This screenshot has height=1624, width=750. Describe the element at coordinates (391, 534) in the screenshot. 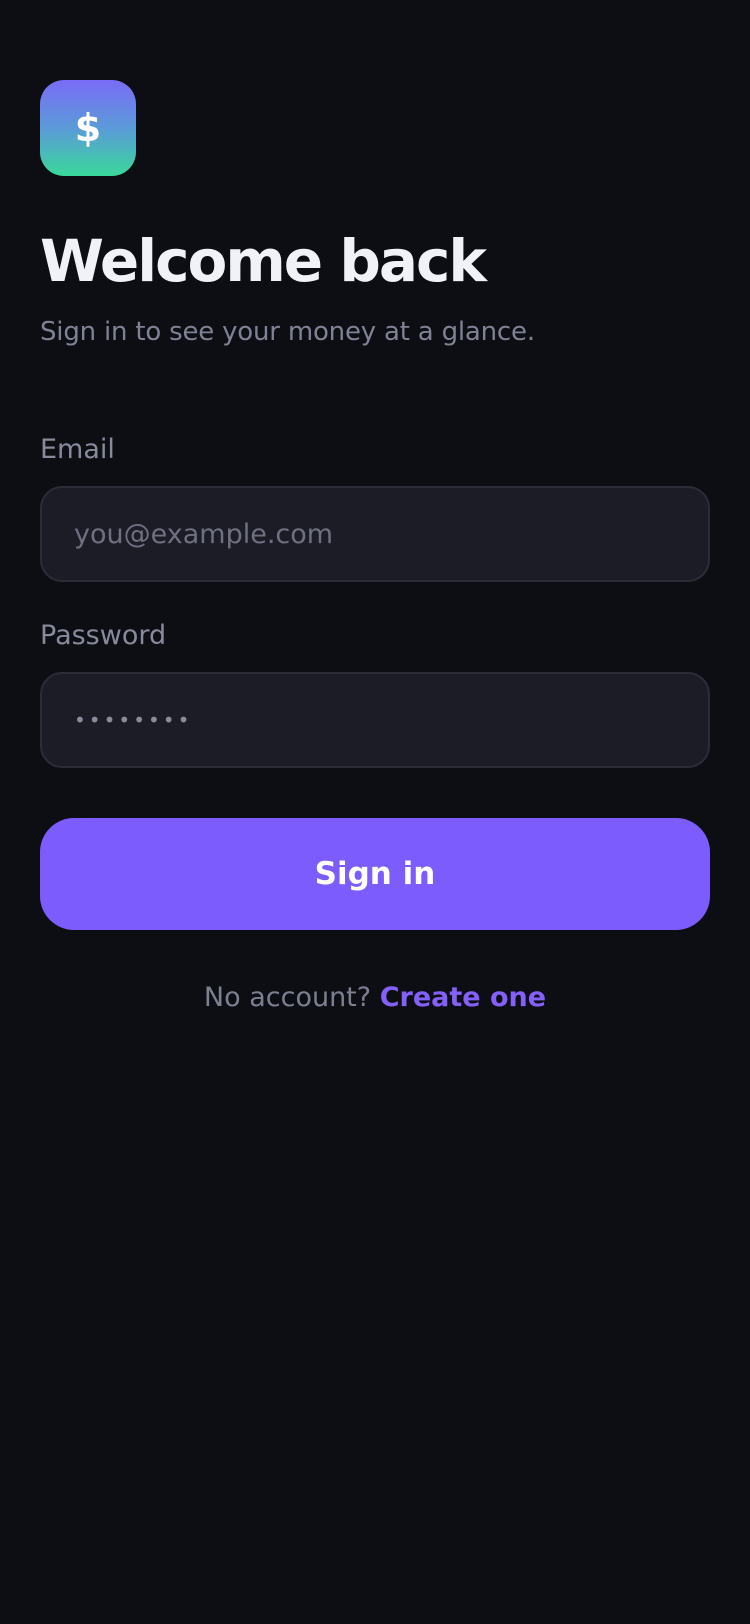

I see `email-input` at that location.